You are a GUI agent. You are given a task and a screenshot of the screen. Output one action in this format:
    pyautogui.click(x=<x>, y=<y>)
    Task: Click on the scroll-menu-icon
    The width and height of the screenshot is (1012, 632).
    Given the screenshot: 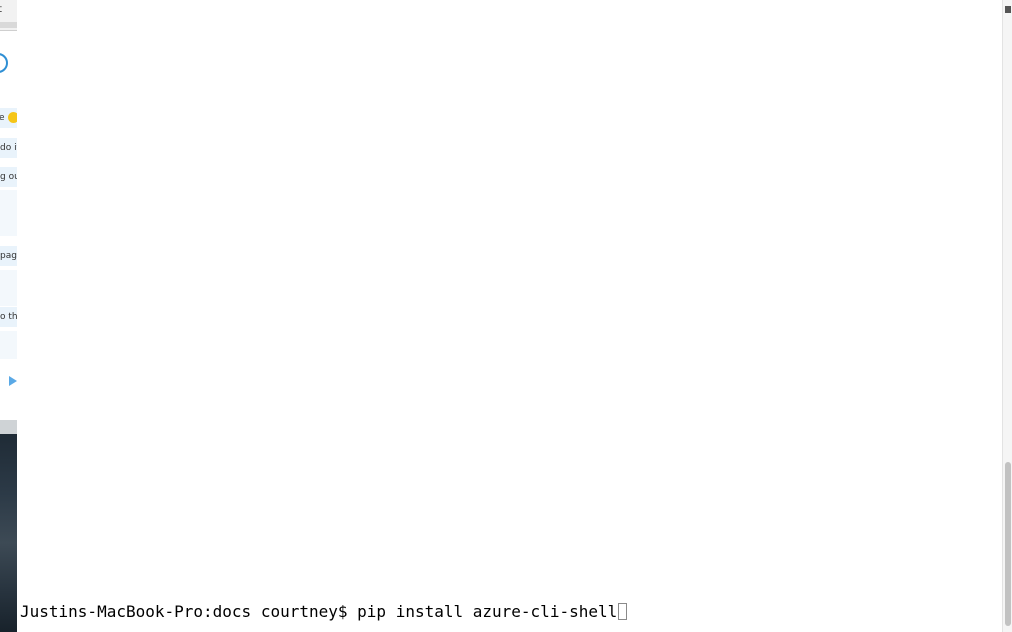 What is the action you would take?
    pyautogui.click(x=1008, y=9)
    